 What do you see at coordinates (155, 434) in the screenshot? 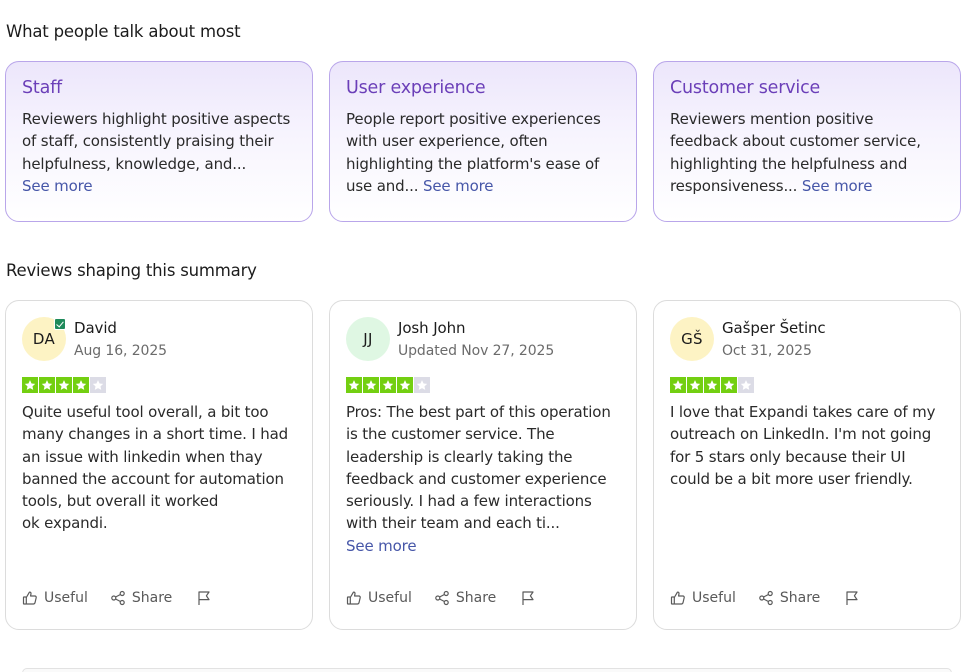
I see `review-text-line: many changes in a short time. I had` at bounding box center [155, 434].